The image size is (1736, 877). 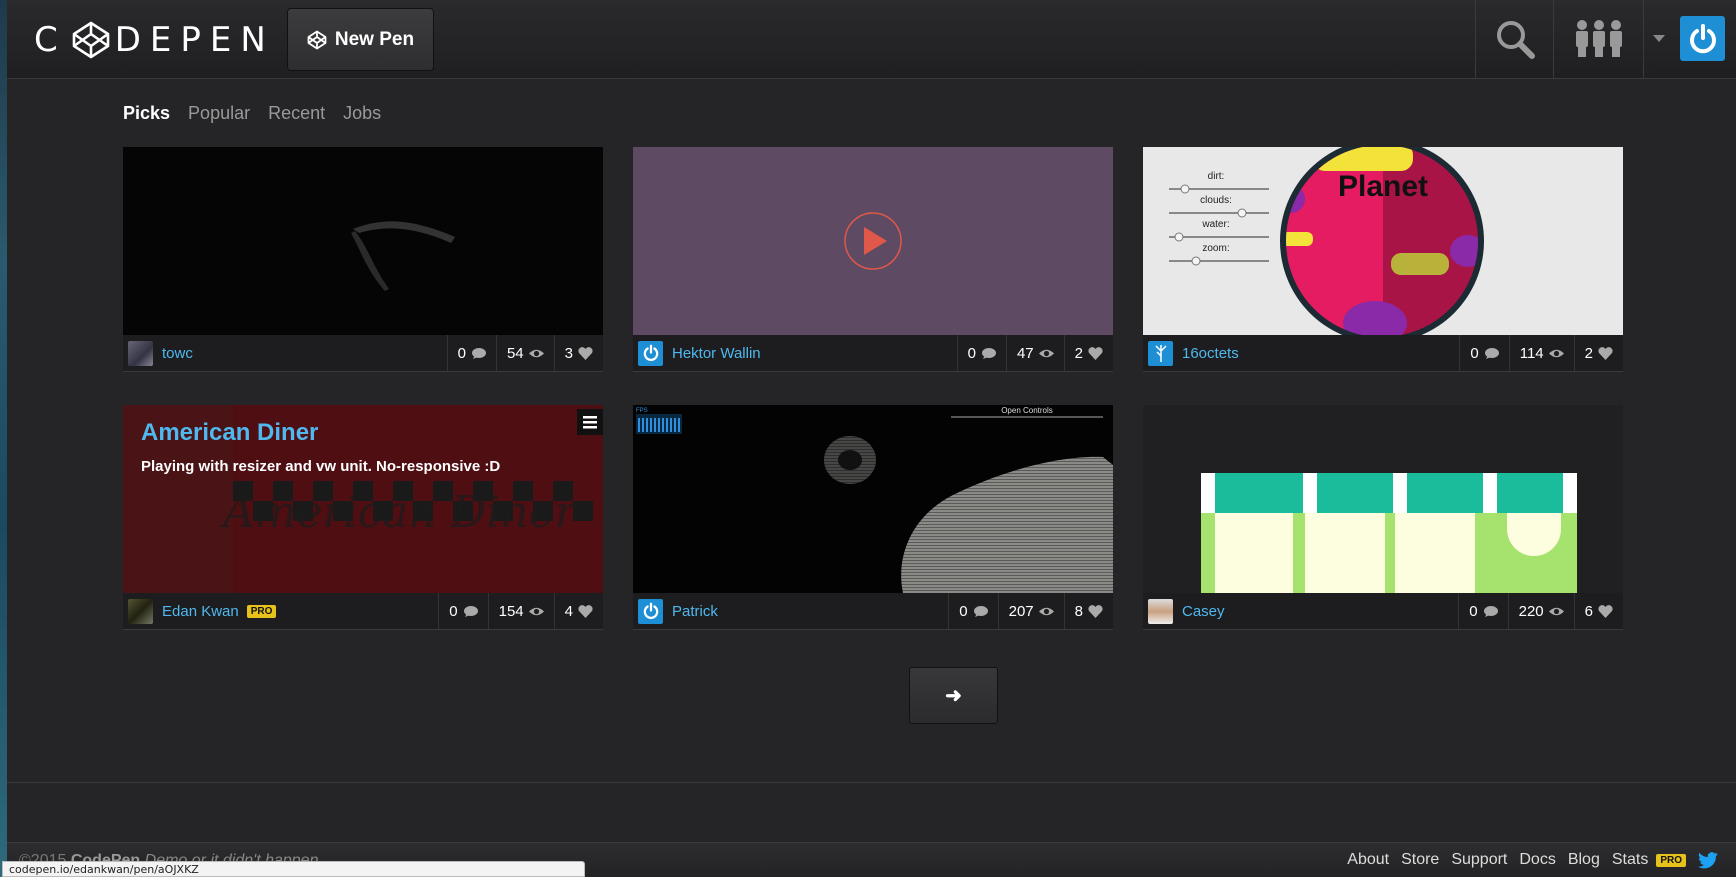 What do you see at coordinates (293, 869) in the screenshot?
I see `browser-status-url: codepen.io/edankwan/pen/aOJXKZ` at bounding box center [293, 869].